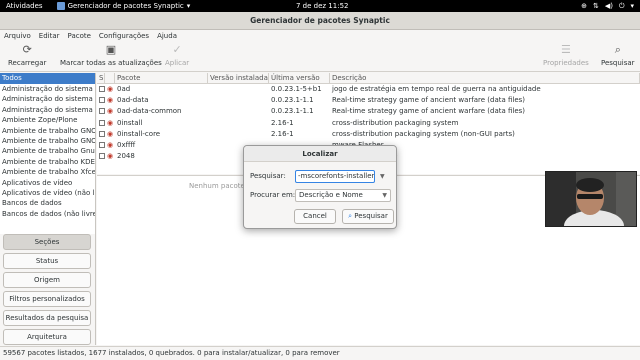 The height and width of the screenshot is (360, 640). Describe the element at coordinates (161, 78) in the screenshot. I see `column-package: Pacote` at that location.